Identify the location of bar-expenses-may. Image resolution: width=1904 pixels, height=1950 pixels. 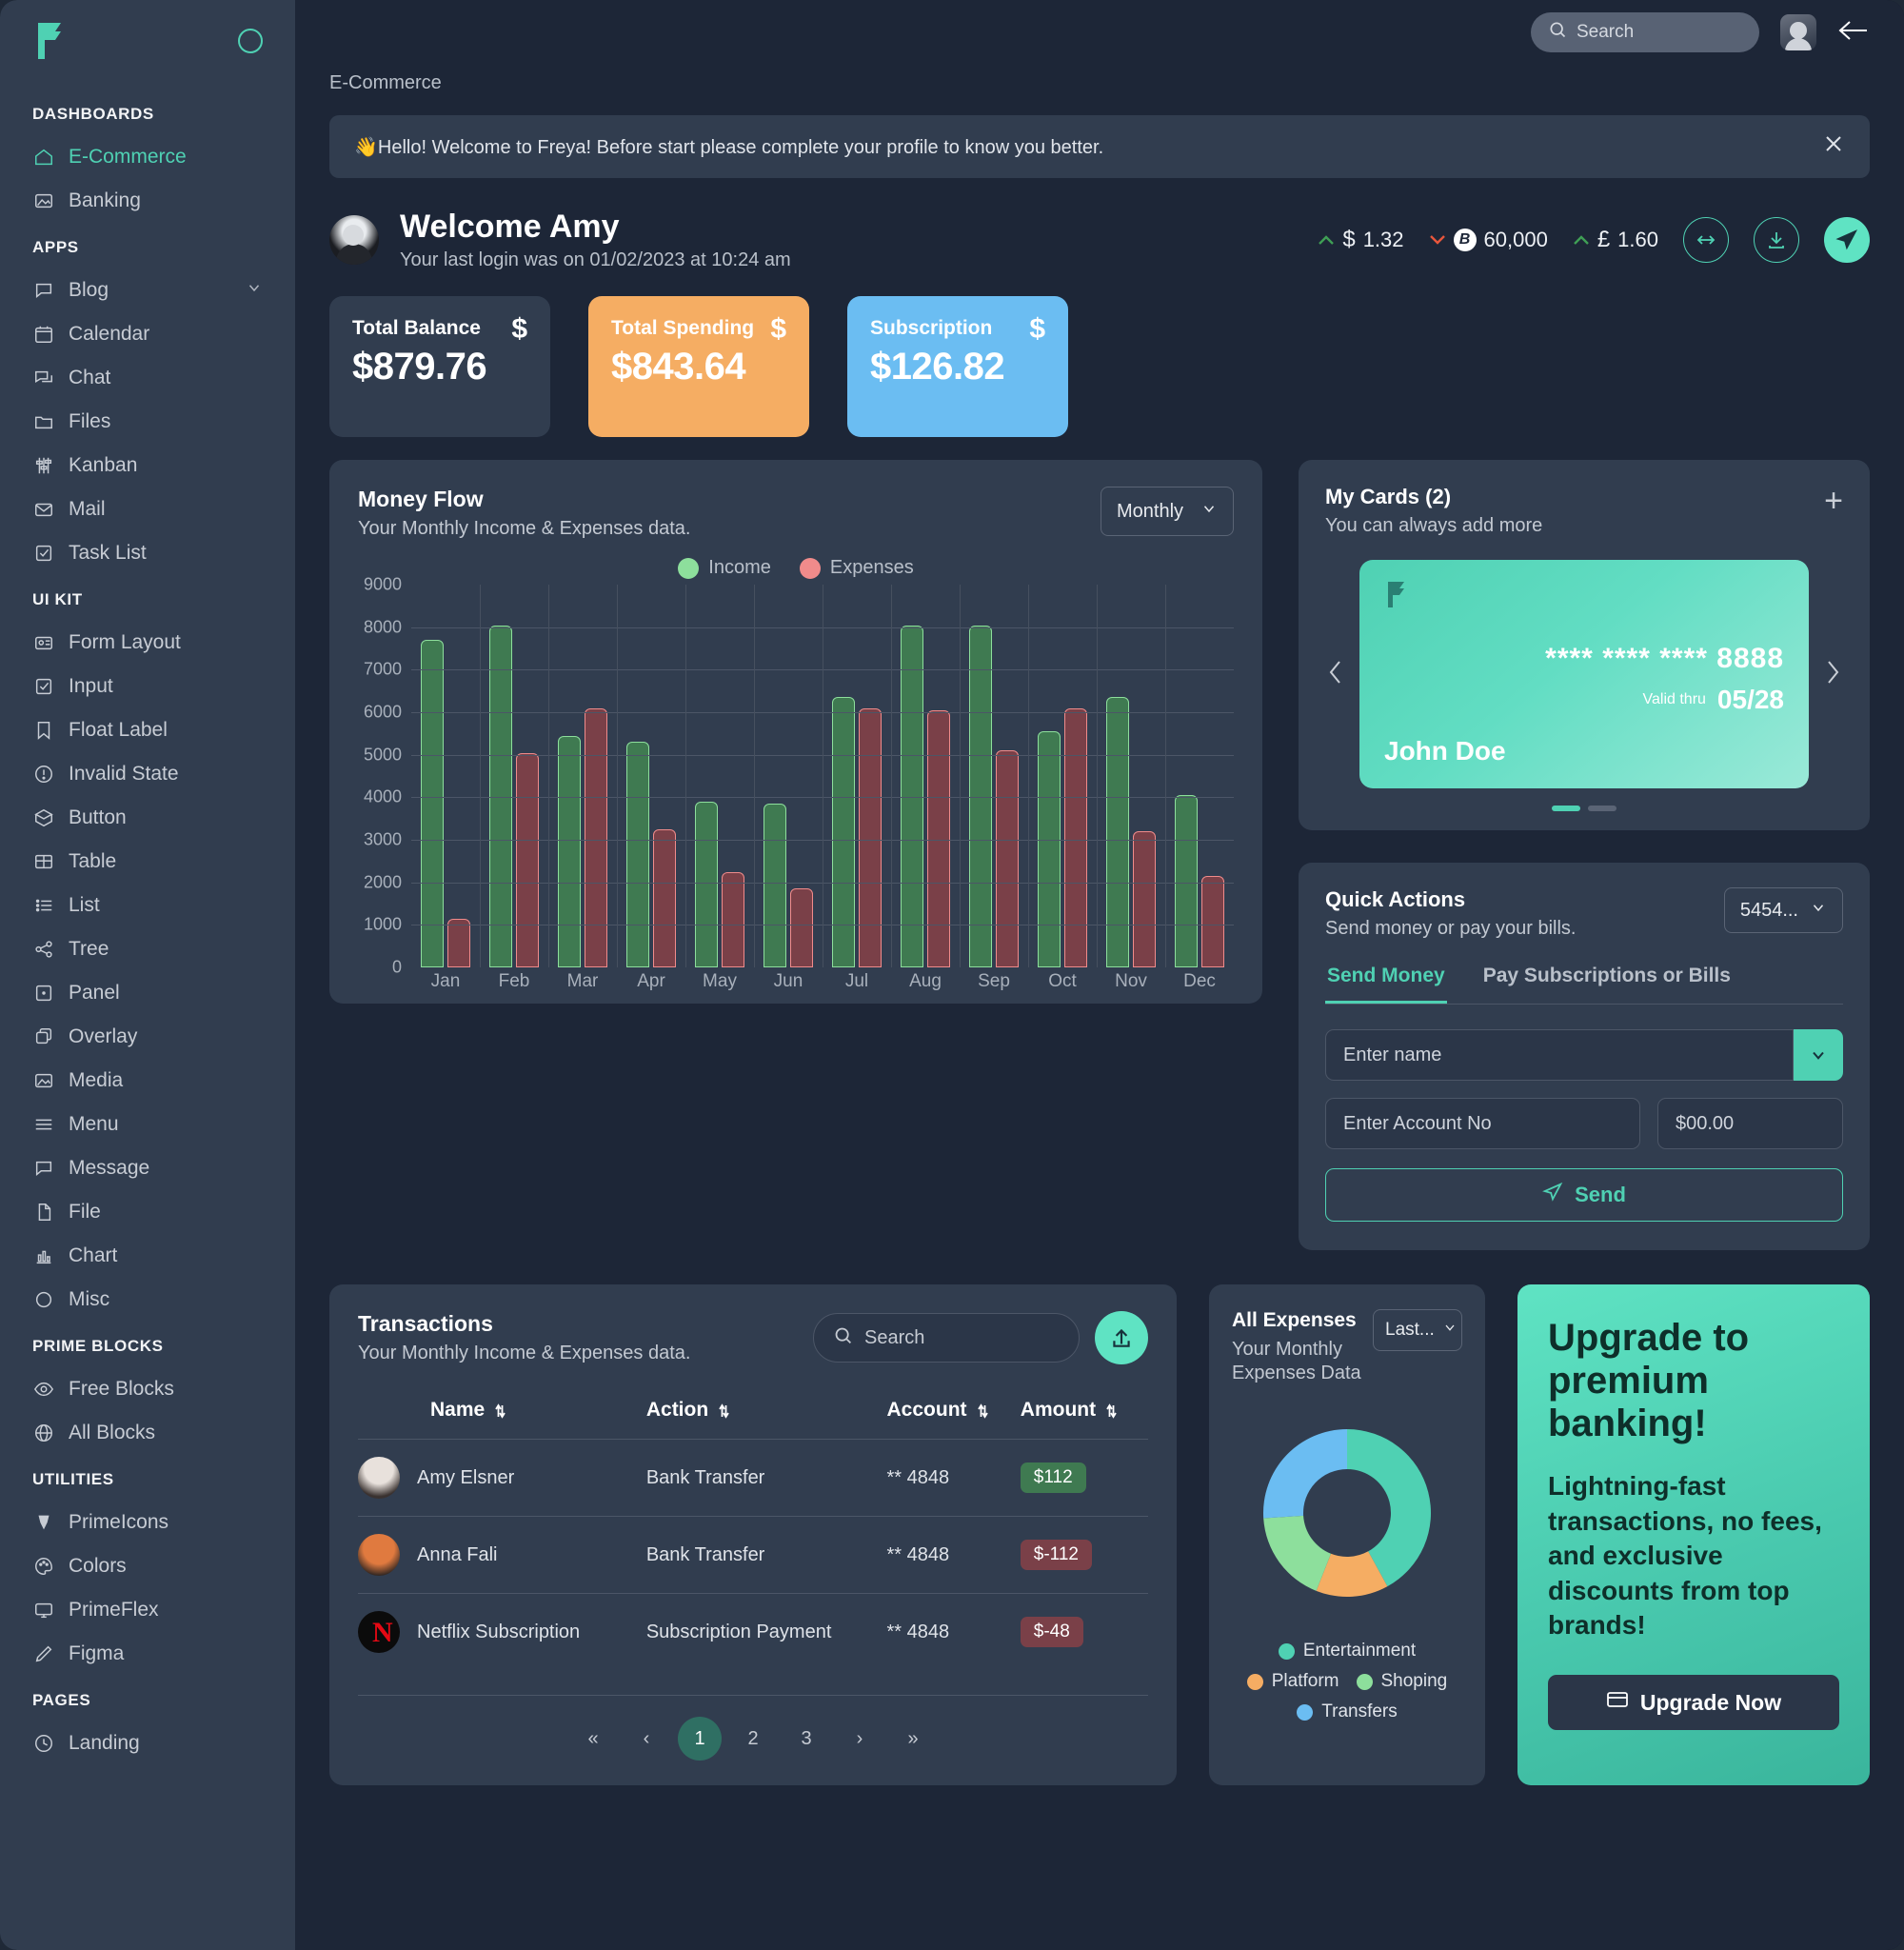
(733, 919).